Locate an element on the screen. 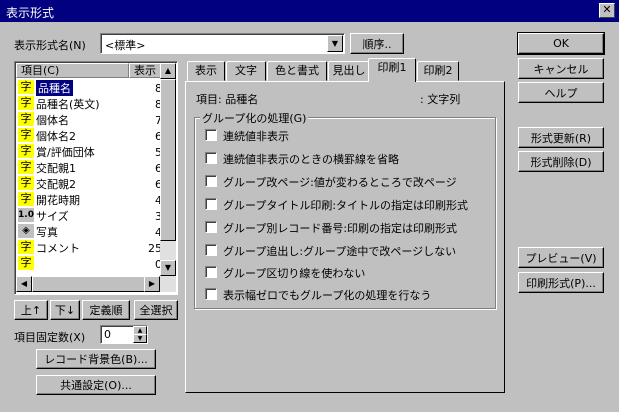 The width and height of the screenshot is (619, 412). close-icon: ✕ is located at coordinates (607, 10).